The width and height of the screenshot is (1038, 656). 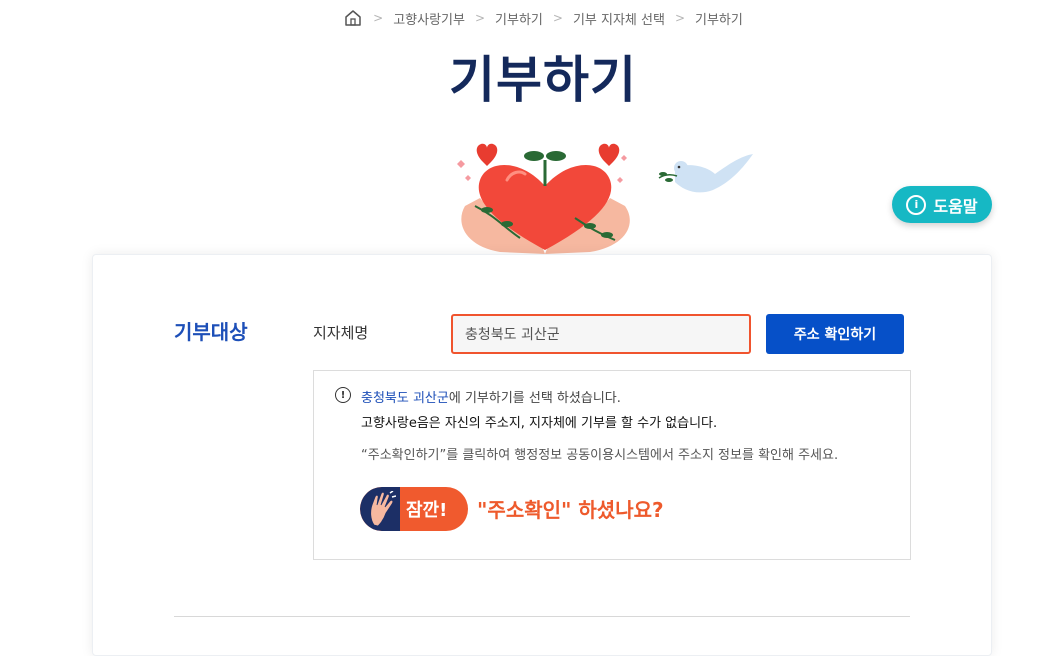 I want to click on dove-illustration, so click(x=705, y=173).